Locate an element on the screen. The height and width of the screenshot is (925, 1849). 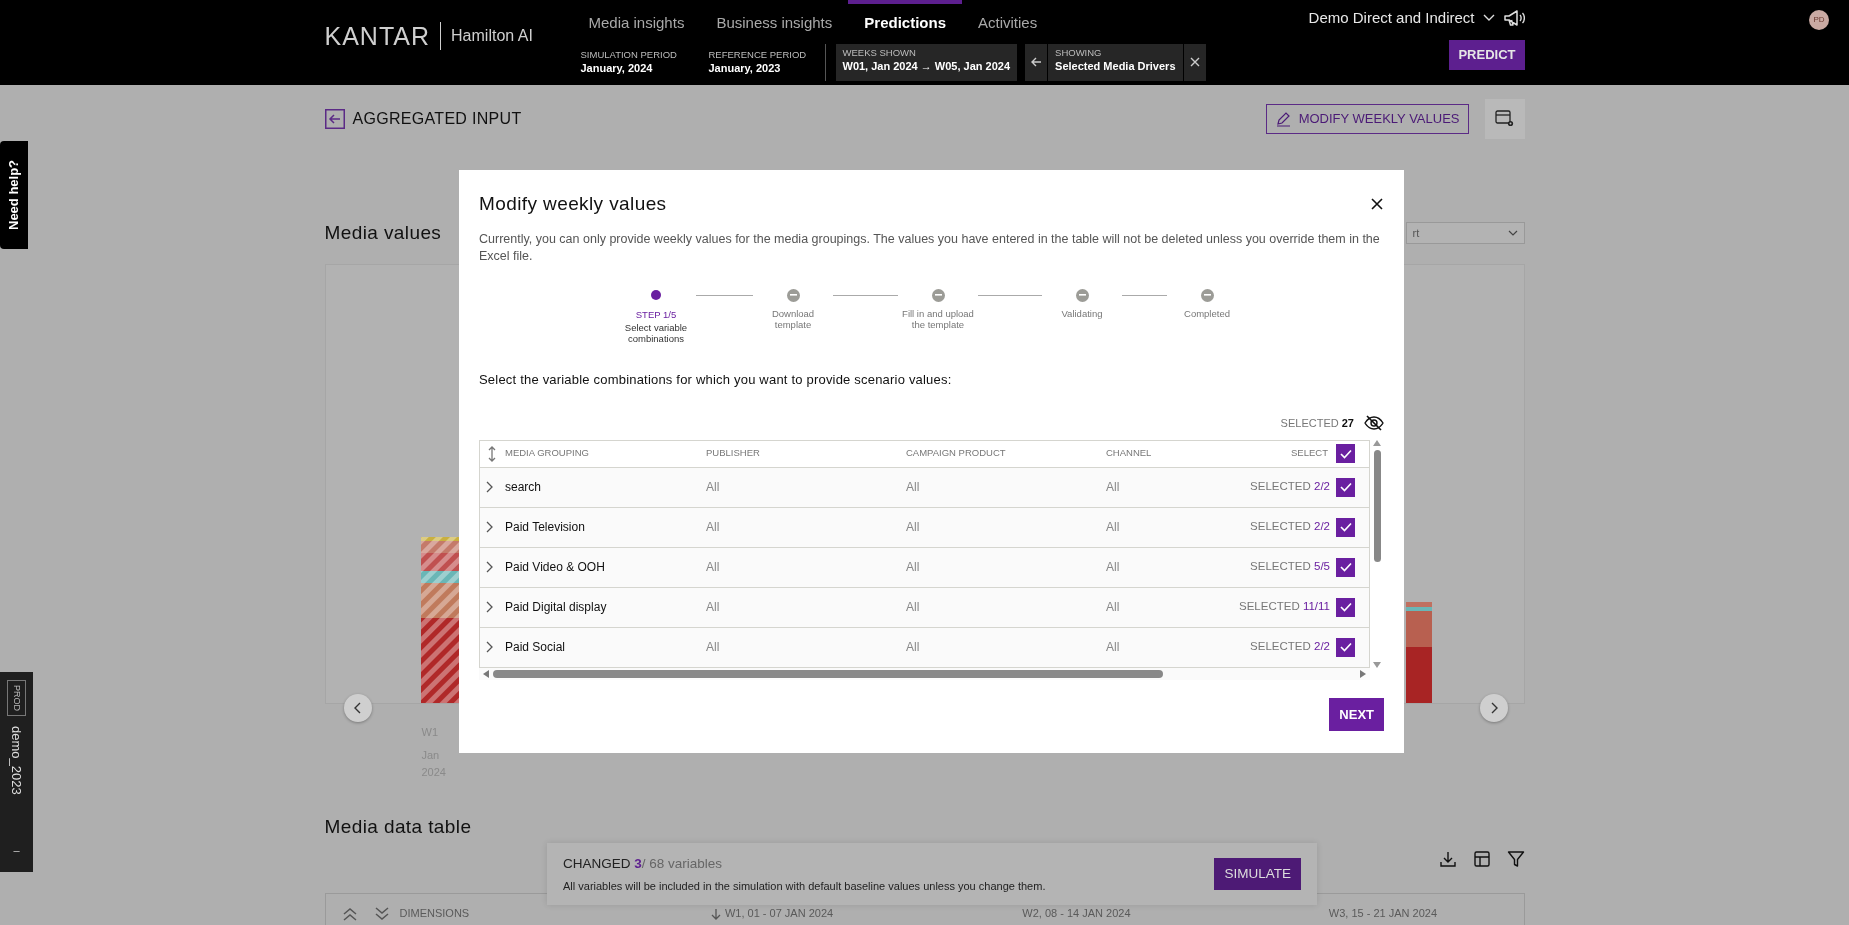
step-label: Validating is located at coordinates (1082, 313).